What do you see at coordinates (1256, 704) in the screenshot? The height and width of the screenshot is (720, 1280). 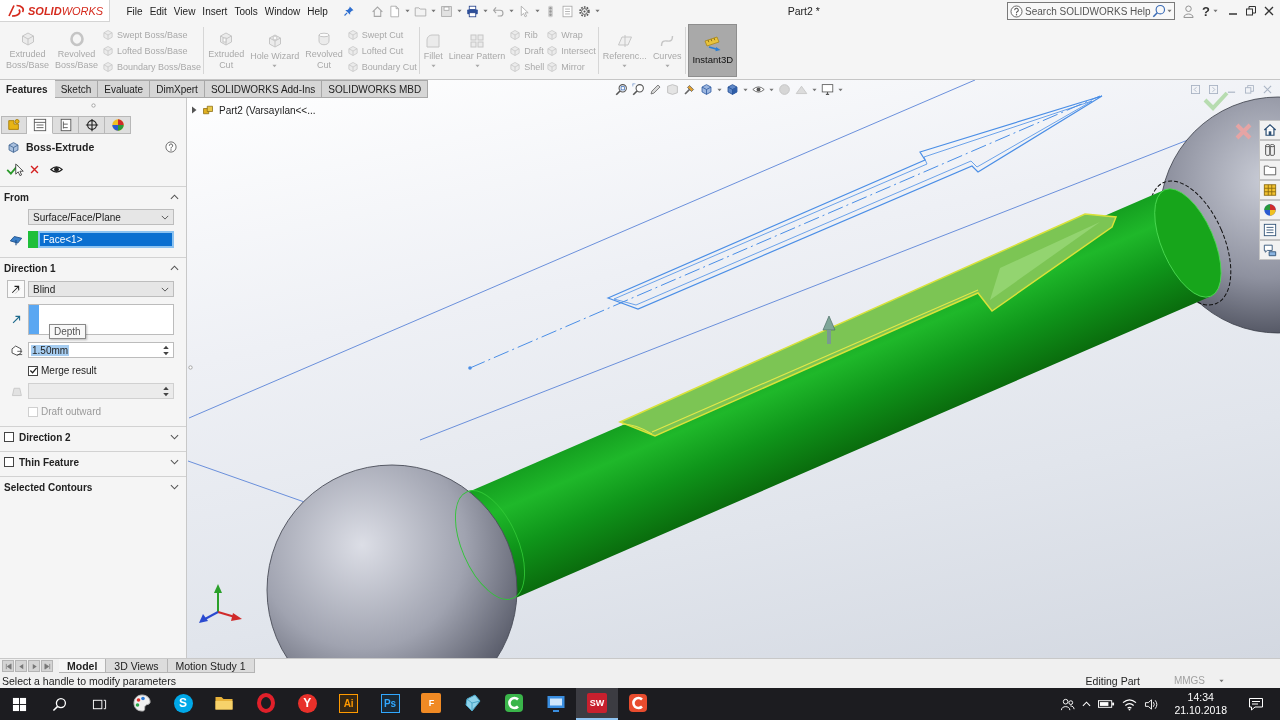 I see `notification-icon` at bounding box center [1256, 704].